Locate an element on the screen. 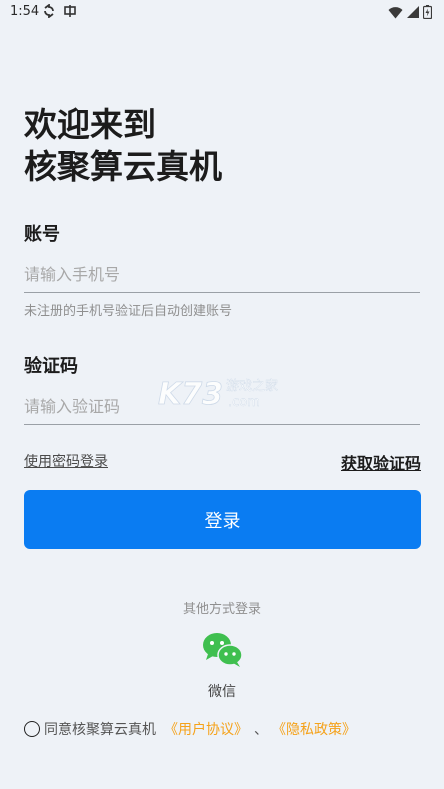 The width and height of the screenshot is (444, 789). svg-text: K73 is located at coordinates (190, 394).